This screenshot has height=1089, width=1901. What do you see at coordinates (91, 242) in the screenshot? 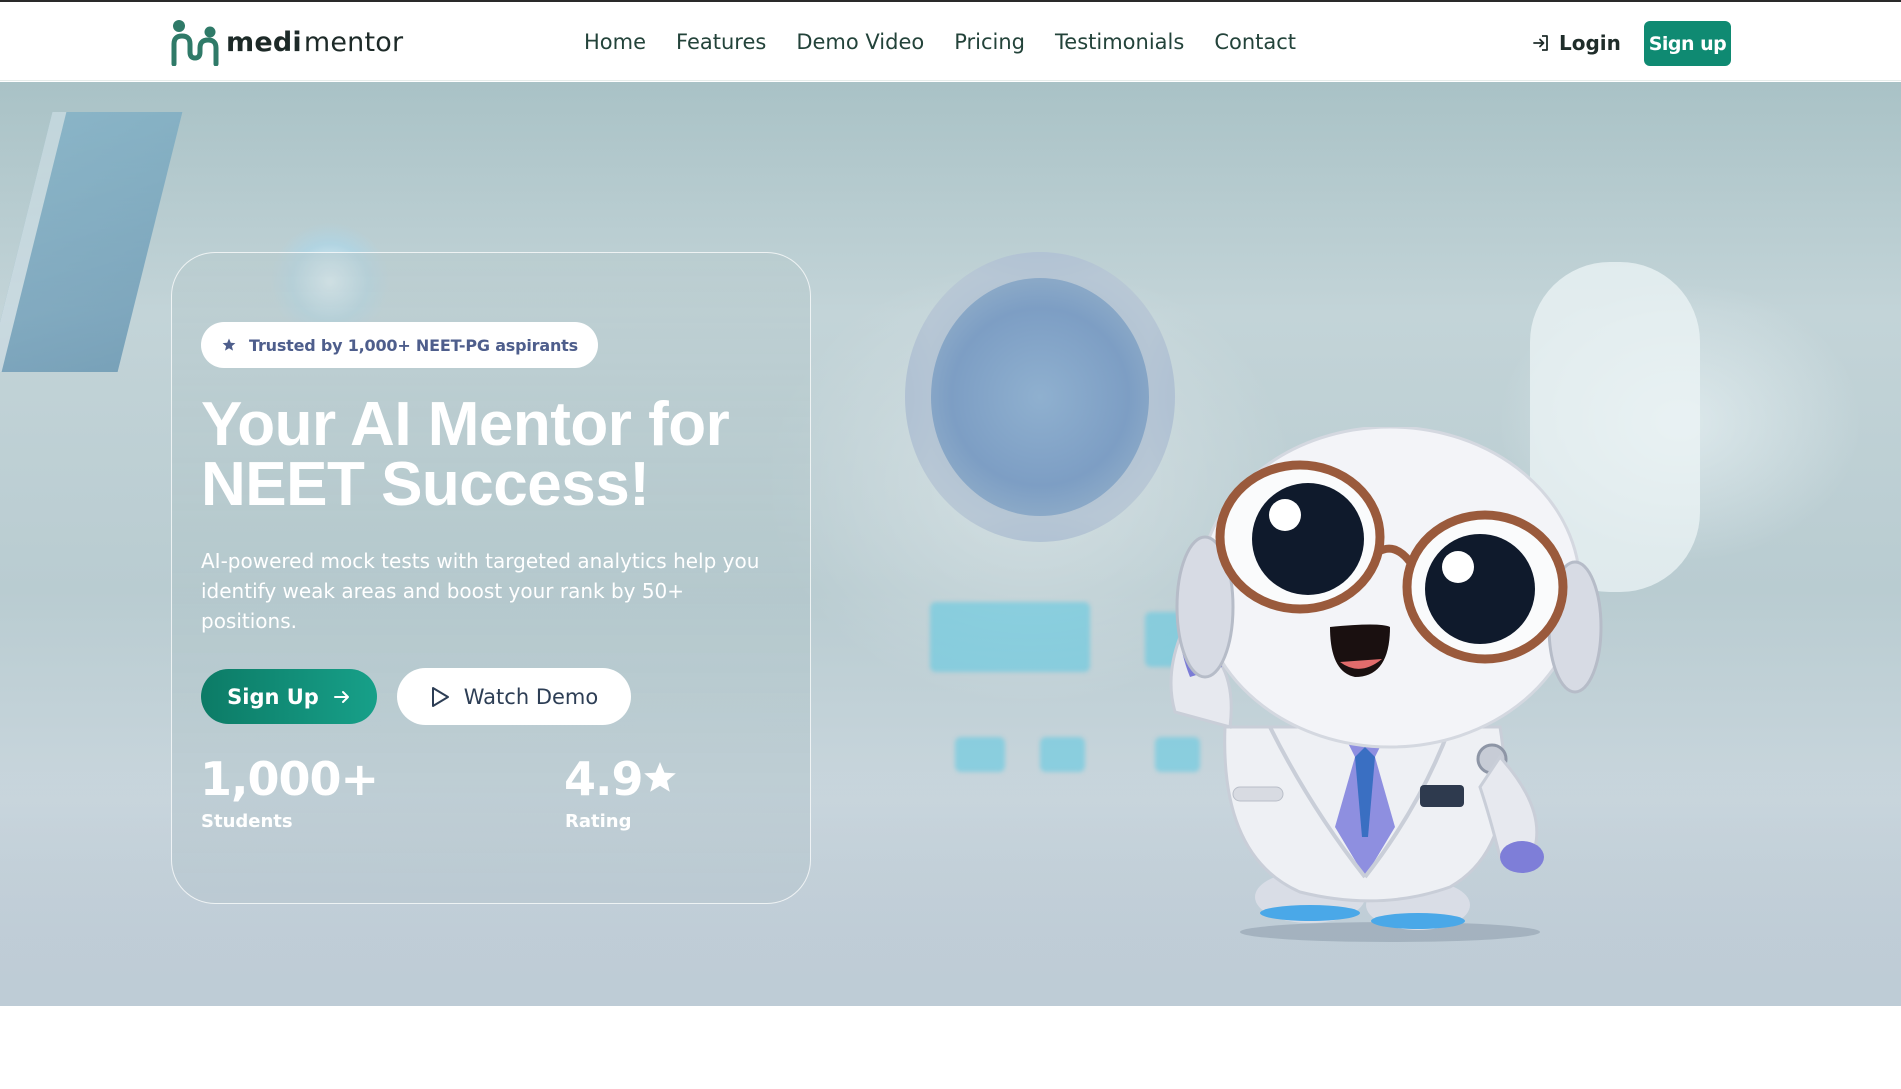
I see `background-window` at bounding box center [91, 242].